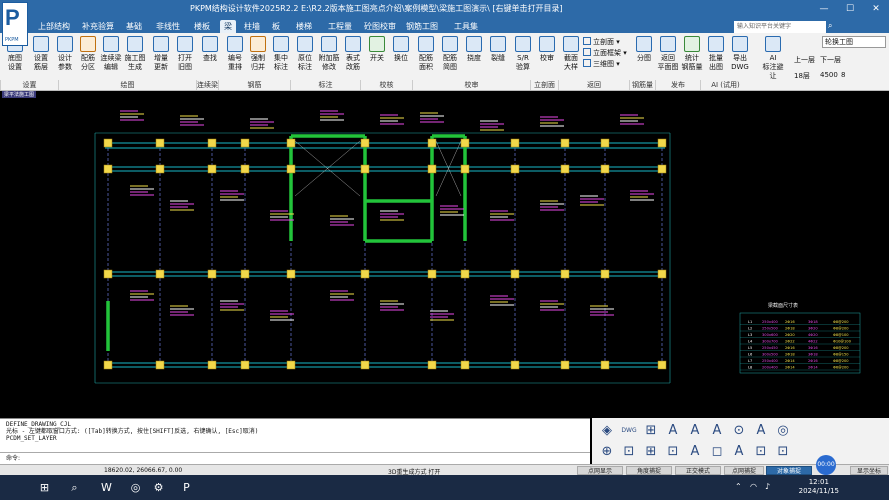 This screenshot has width=889, height=500. What do you see at coordinates (98, 26) in the screenshot?
I see `tab-1: 补充验算` at bounding box center [98, 26].